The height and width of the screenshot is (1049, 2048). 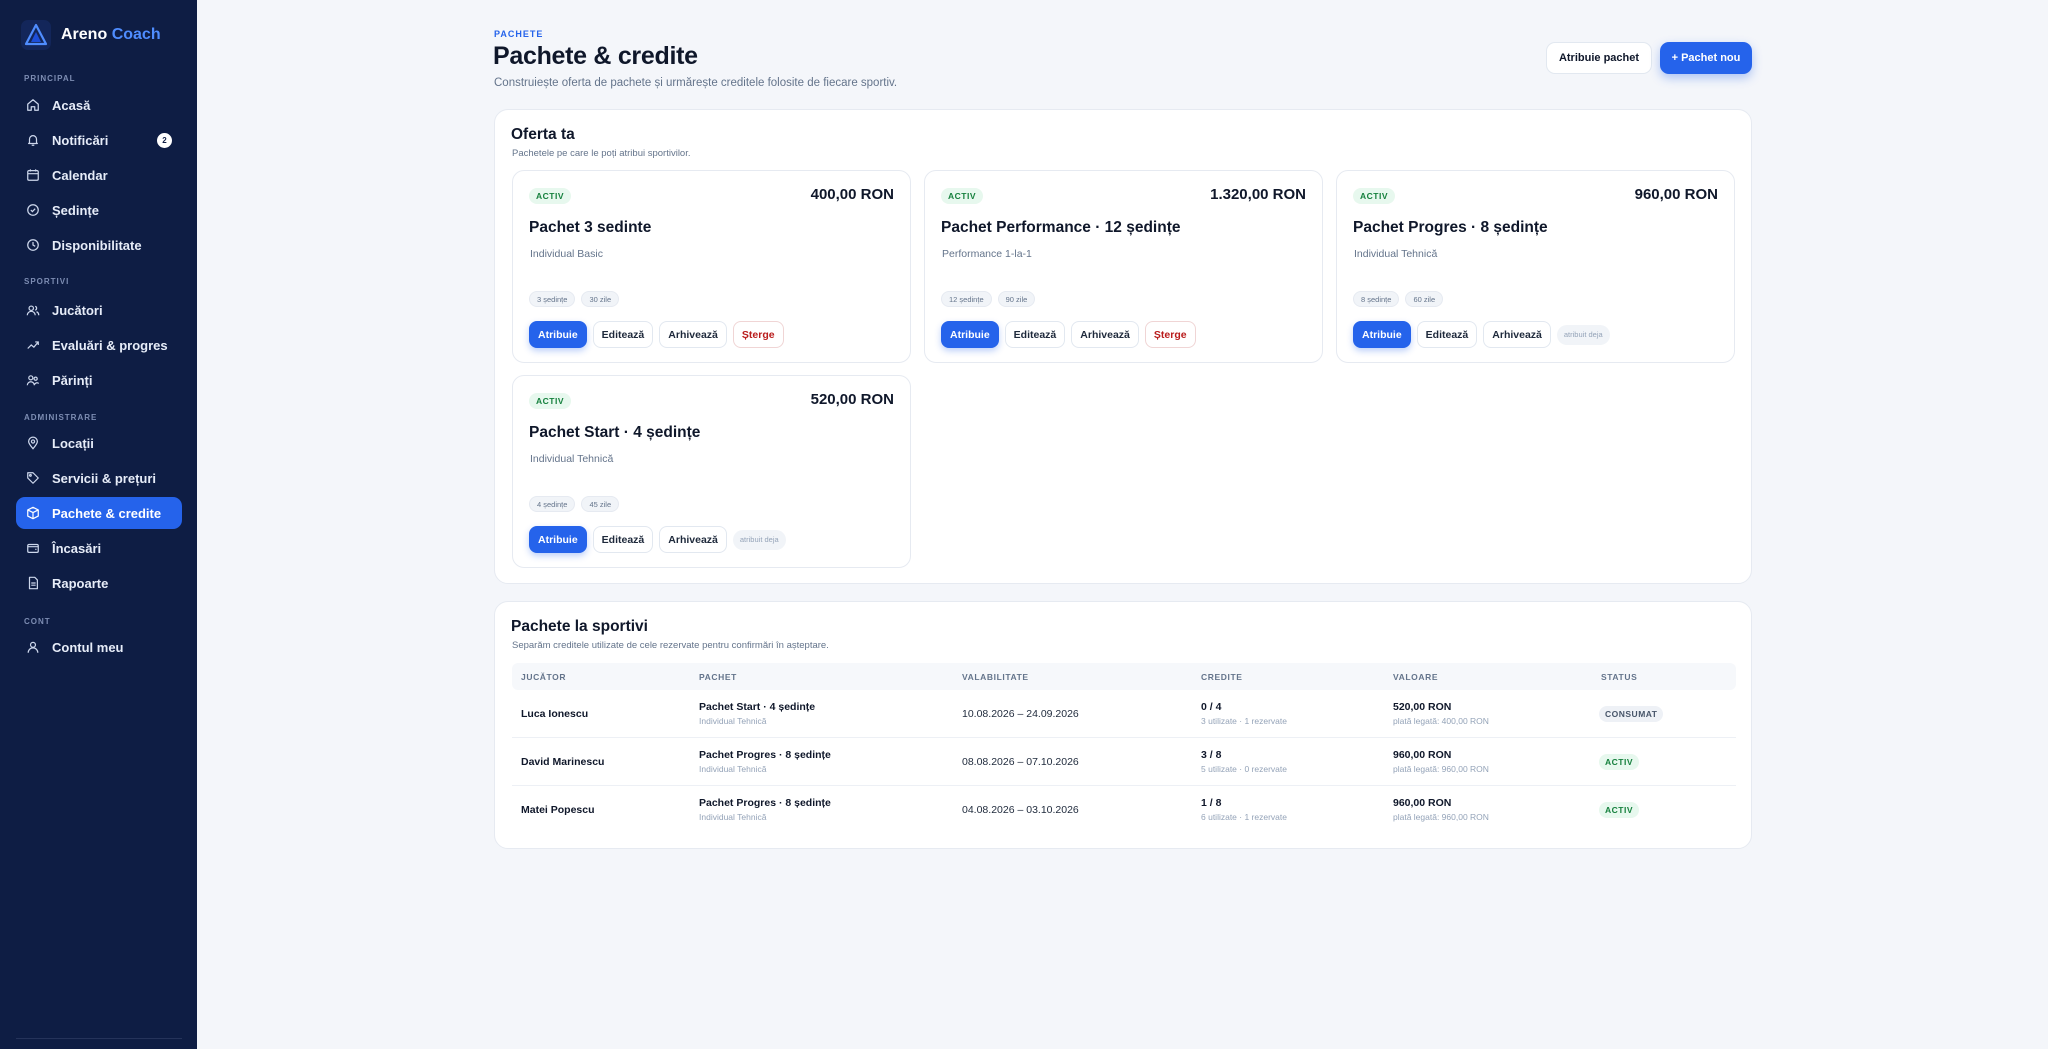 What do you see at coordinates (1068, 334) in the screenshot?
I see `package-actions: Atribuie Editează Arhivează Șterge` at bounding box center [1068, 334].